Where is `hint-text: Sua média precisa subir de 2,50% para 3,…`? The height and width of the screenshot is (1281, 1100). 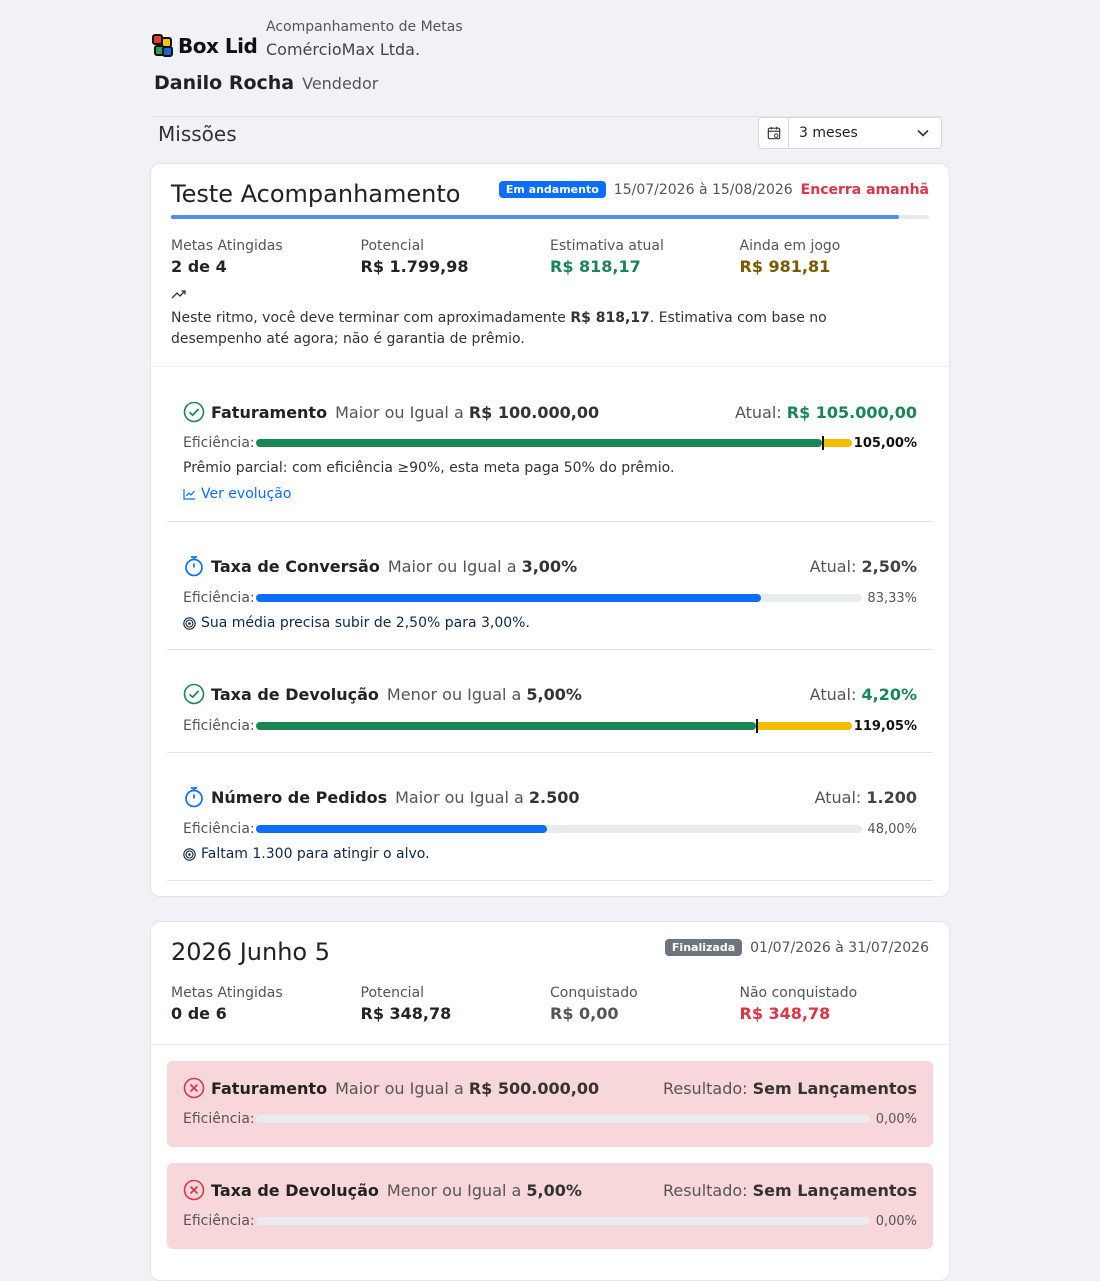
hint-text: Sua média precisa subir de 2,50% para 3,… is located at coordinates (365, 623).